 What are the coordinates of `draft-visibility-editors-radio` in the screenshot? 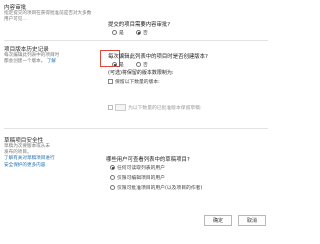 It's located at (112, 177).